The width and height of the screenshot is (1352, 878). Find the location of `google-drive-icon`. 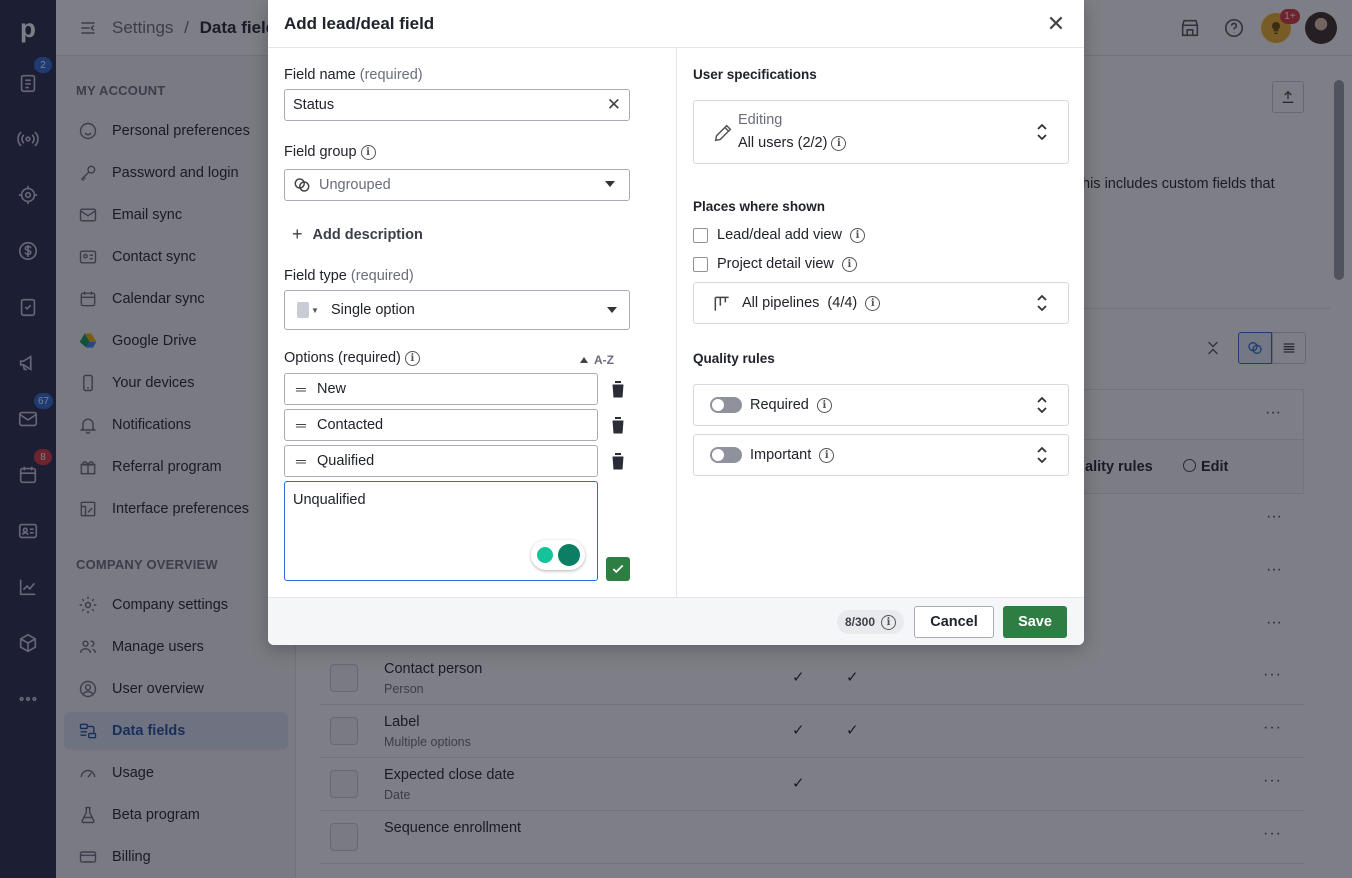

google-drive-icon is located at coordinates (88, 340).